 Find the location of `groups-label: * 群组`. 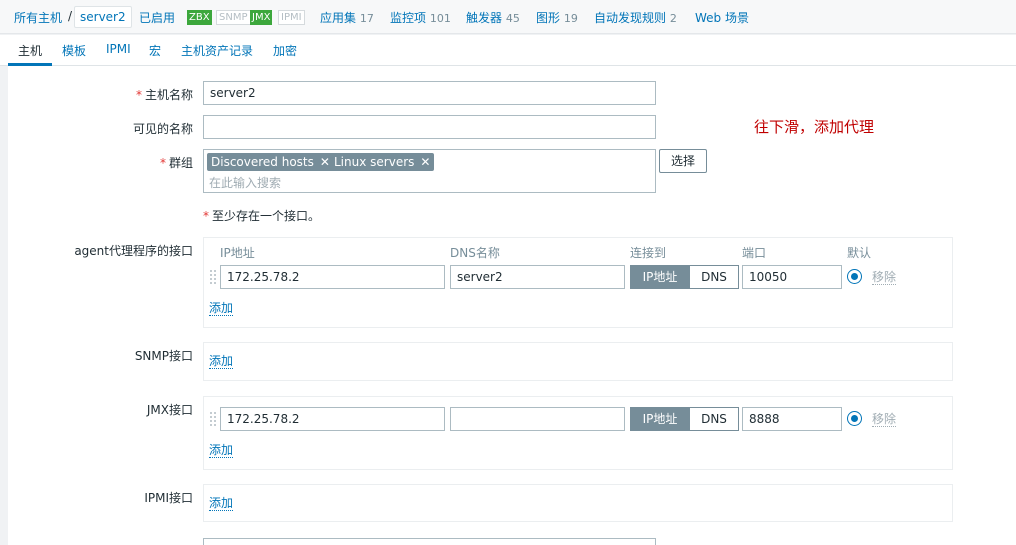

groups-label: * 群组 is located at coordinates (176, 162).